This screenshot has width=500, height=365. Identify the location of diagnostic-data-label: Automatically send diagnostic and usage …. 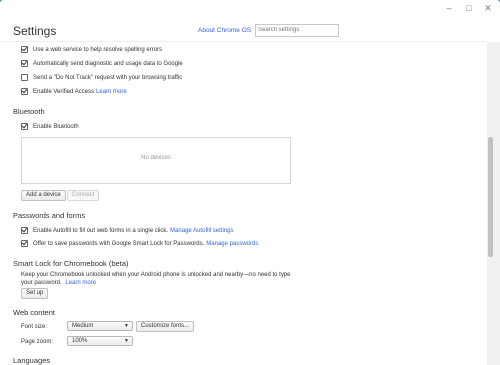
(108, 63).